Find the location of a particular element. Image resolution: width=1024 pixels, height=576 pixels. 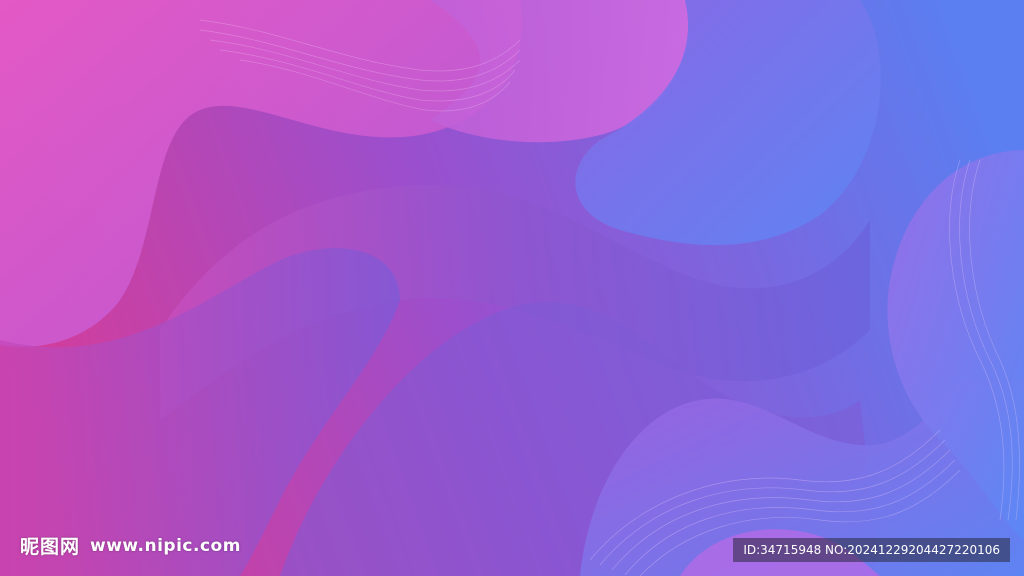

watermark-site-name: 昵图网 is located at coordinates (50, 547).